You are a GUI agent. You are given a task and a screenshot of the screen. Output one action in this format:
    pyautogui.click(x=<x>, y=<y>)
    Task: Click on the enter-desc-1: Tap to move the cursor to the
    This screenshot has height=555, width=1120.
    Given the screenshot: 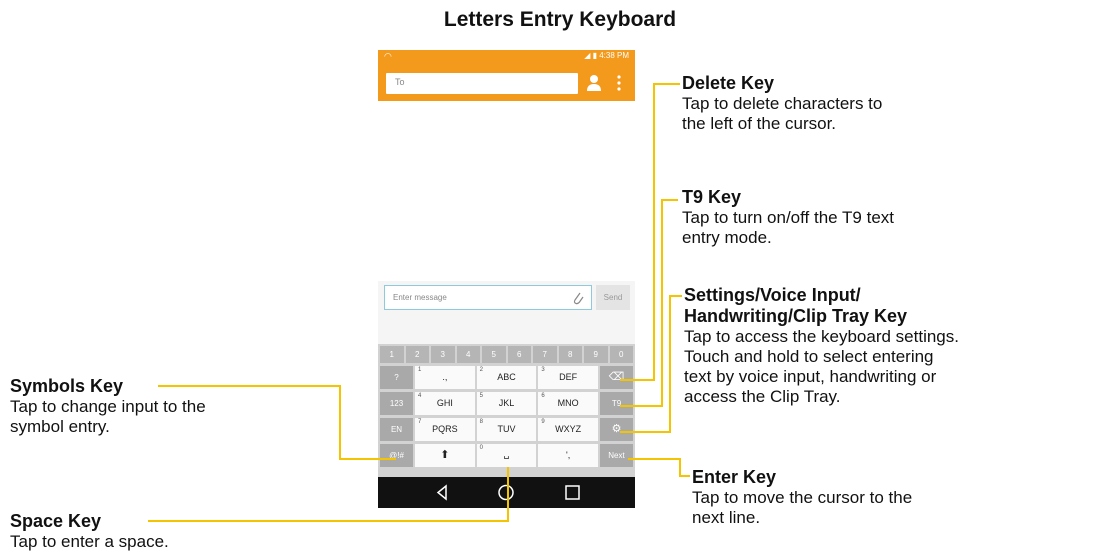 What is the action you would take?
    pyautogui.click(x=802, y=497)
    